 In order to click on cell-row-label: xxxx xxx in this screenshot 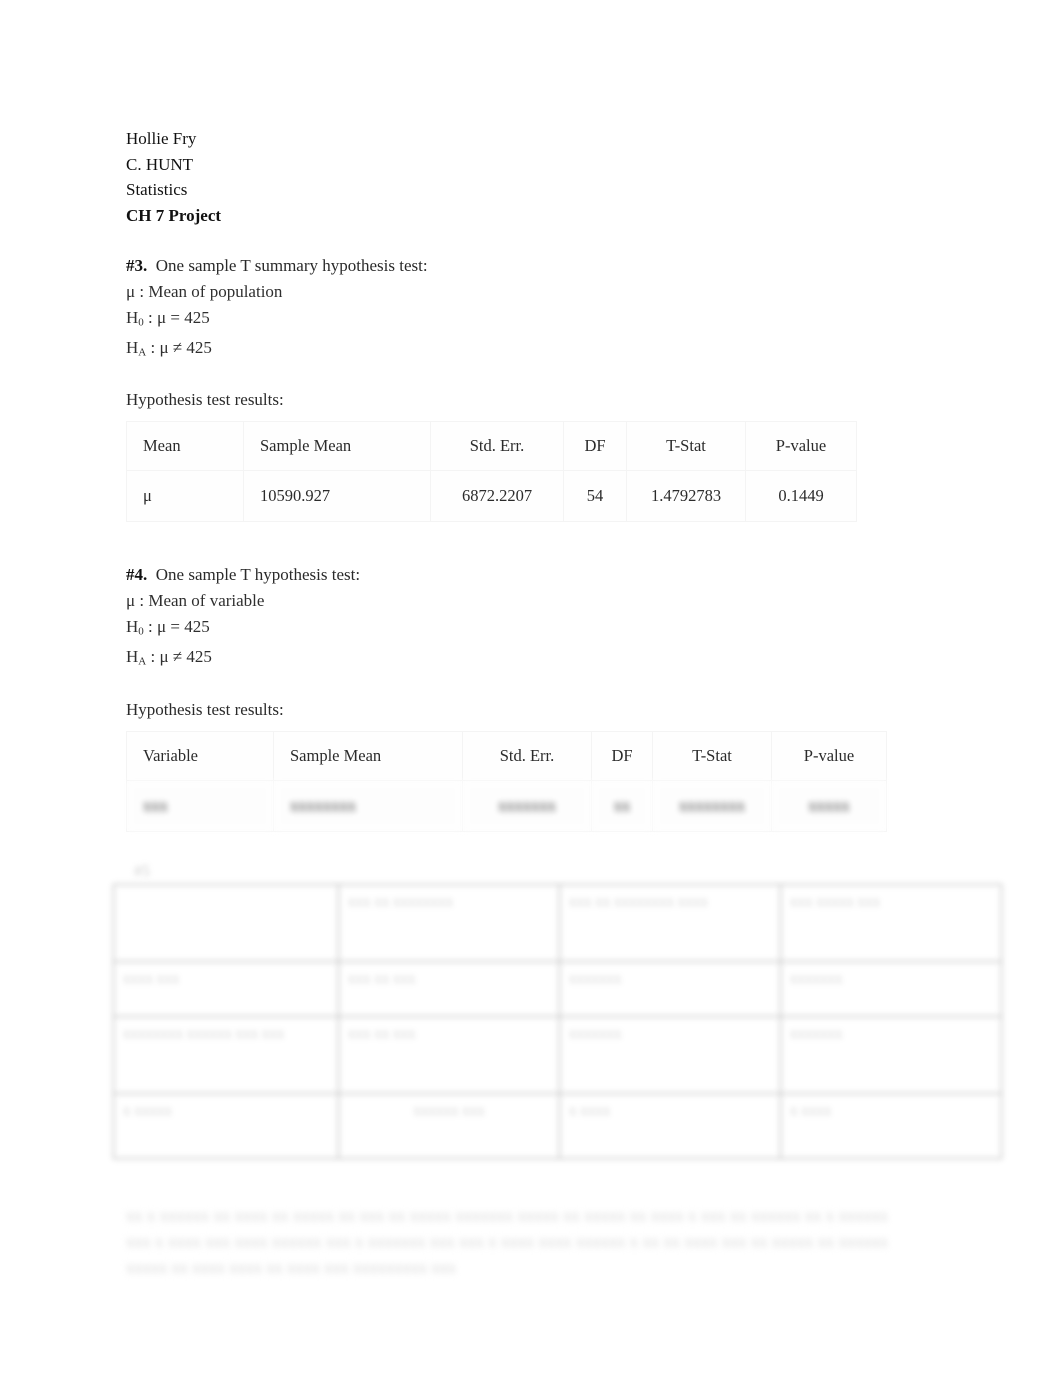, I will do `click(226, 988)`.